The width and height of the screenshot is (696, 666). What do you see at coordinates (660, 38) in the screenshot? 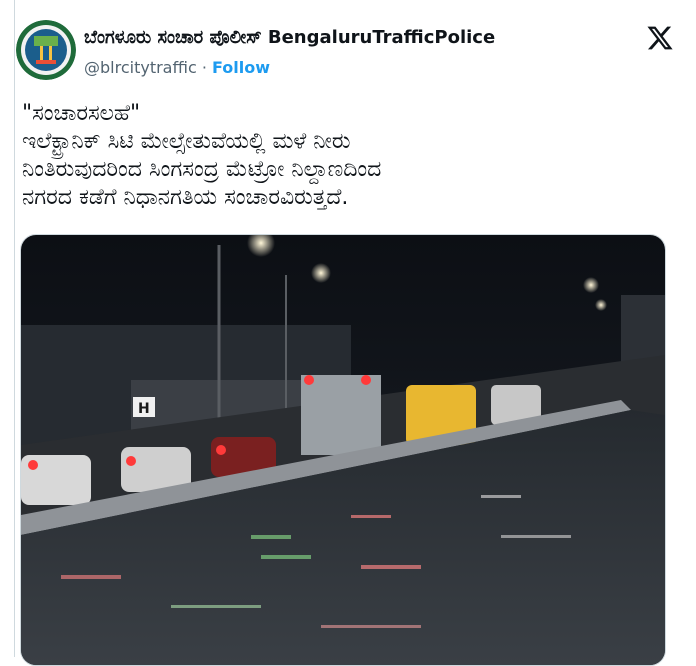
I see `x-logo-icon` at bounding box center [660, 38].